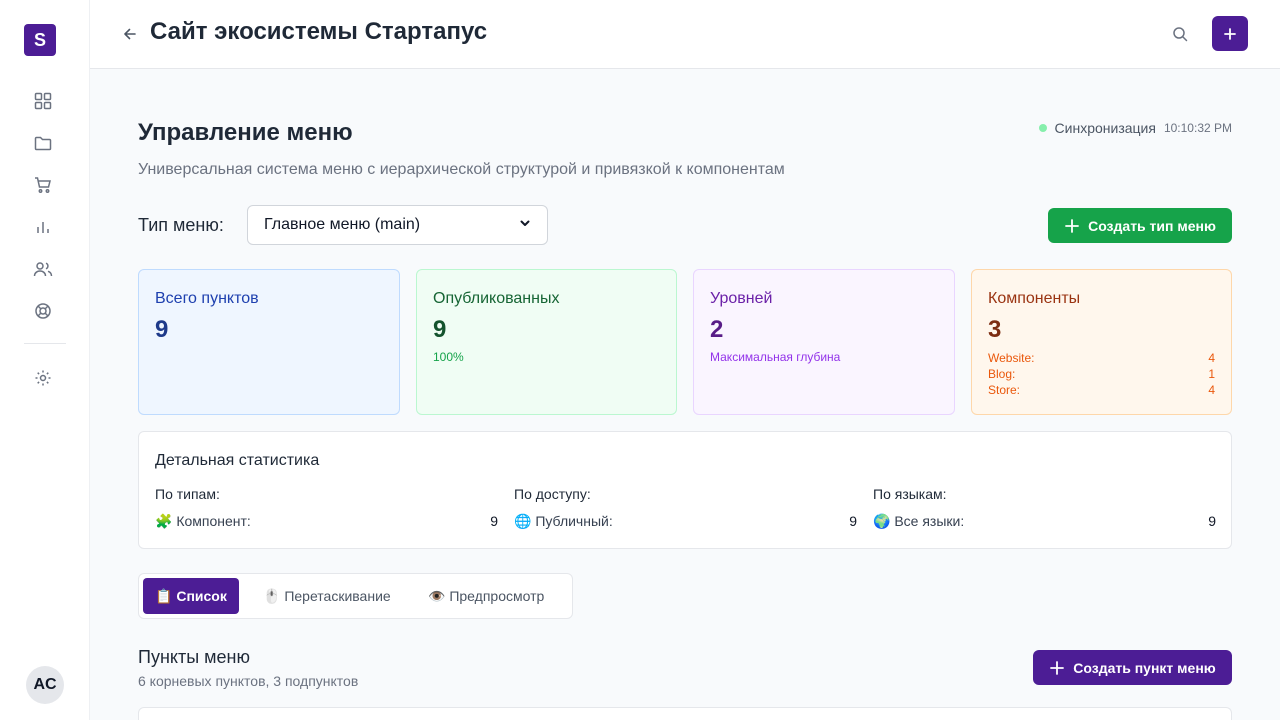 Image resolution: width=1280 pixels, height=720 pixels. Describe the element at coordinates (1004, 390) in the screenshot. I see `component-label: Store:` at that location.